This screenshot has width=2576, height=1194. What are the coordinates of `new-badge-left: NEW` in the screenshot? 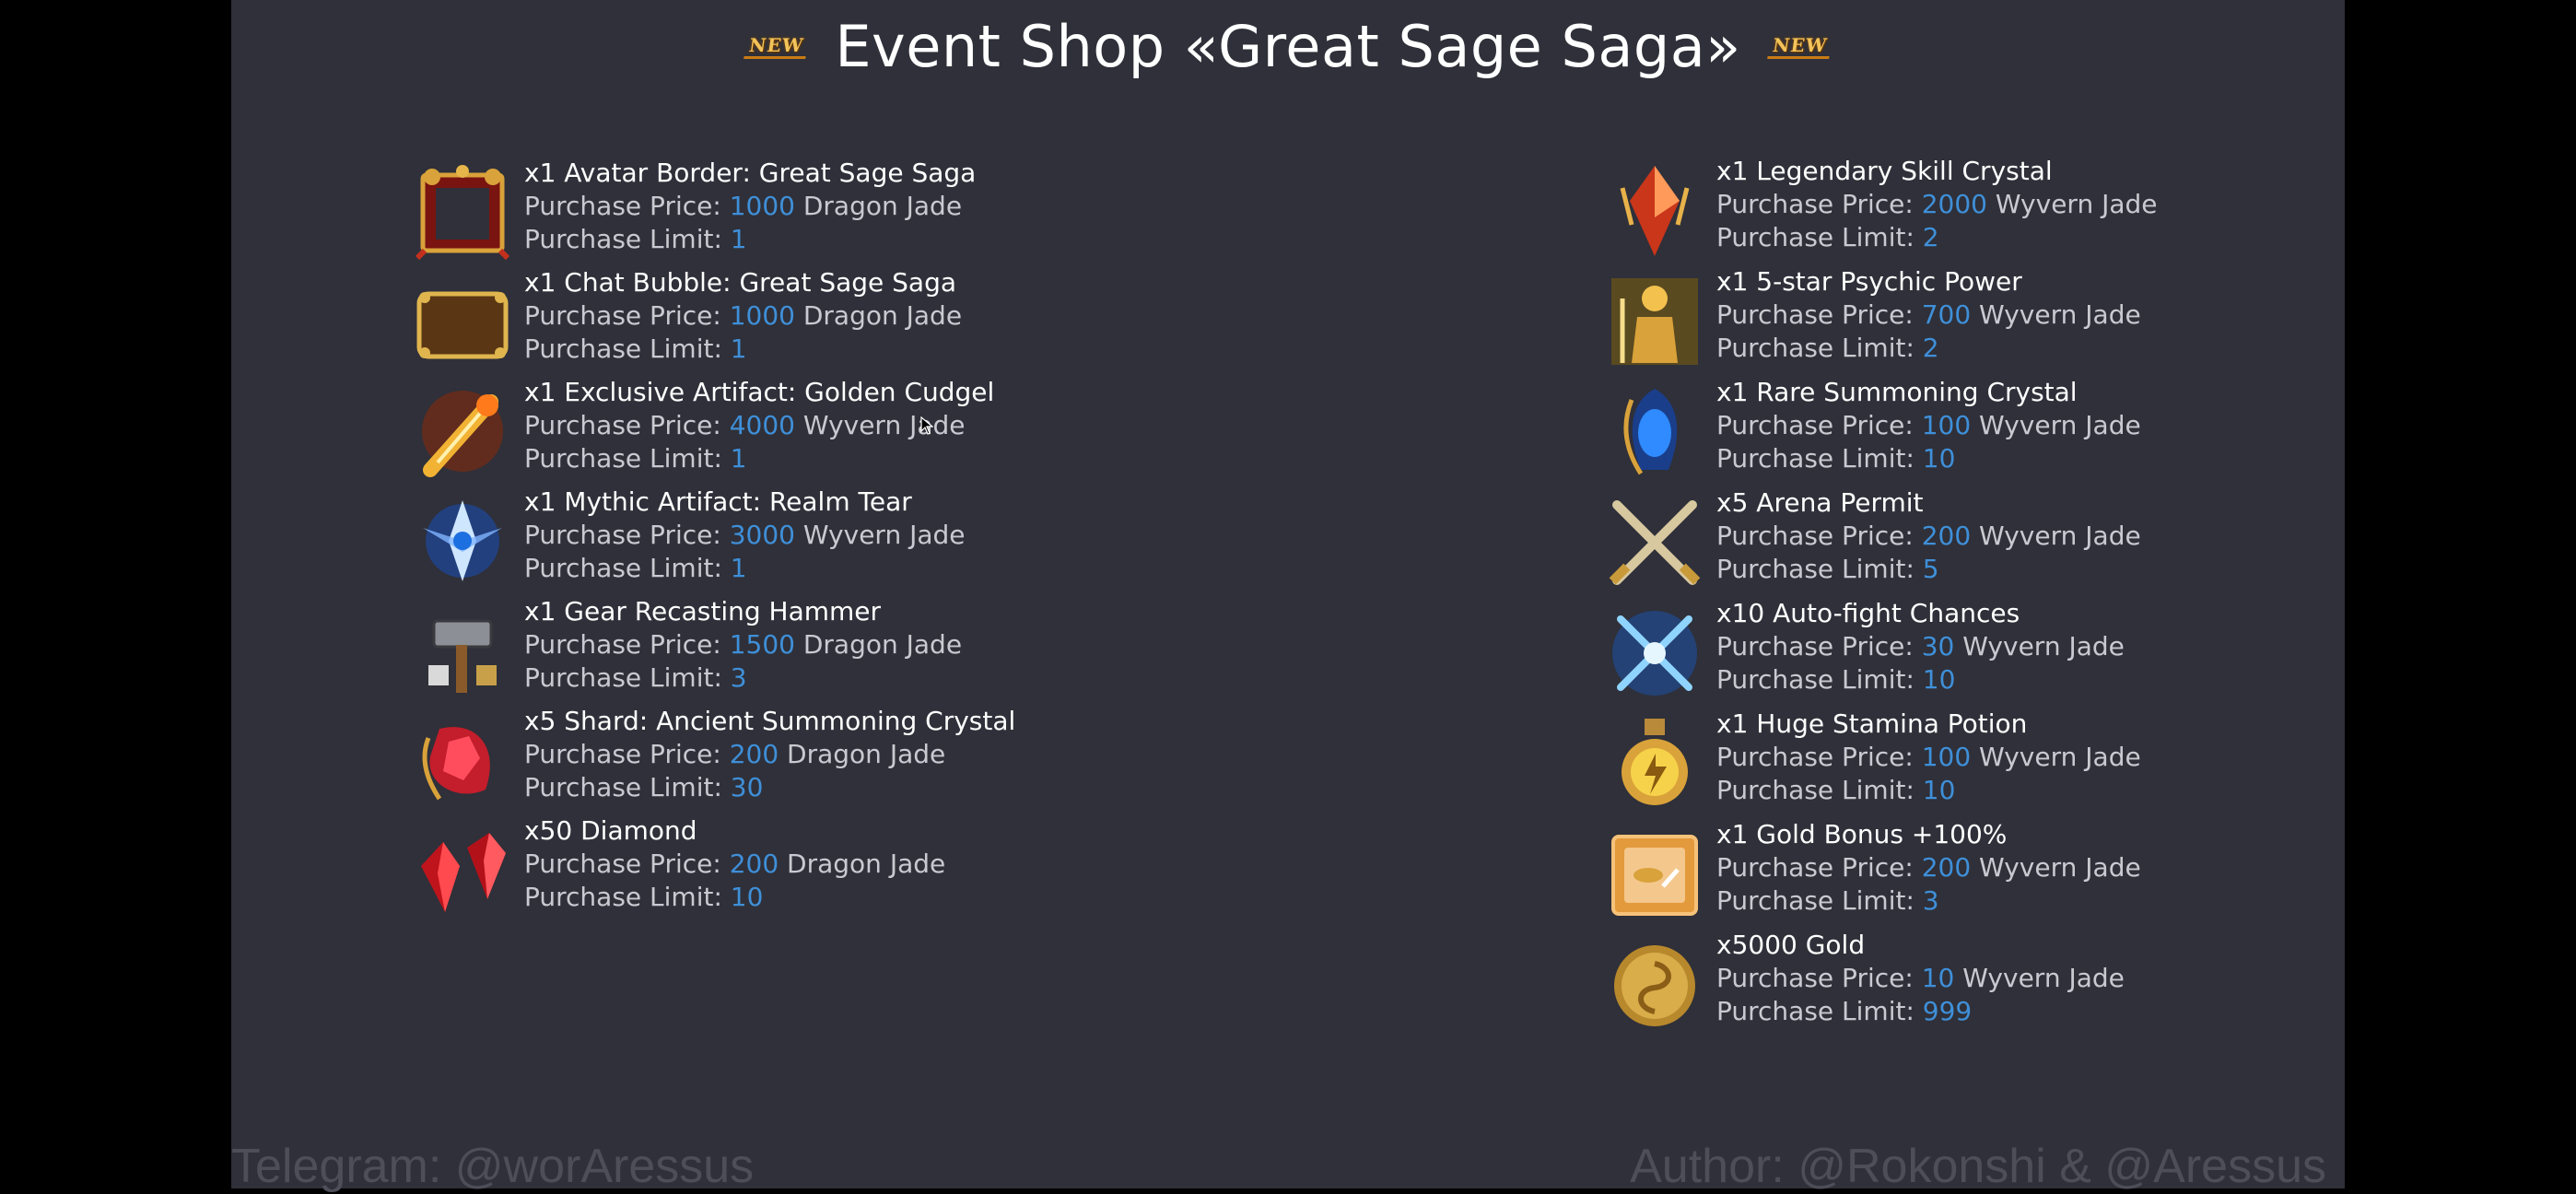 It's located at (777, 46).